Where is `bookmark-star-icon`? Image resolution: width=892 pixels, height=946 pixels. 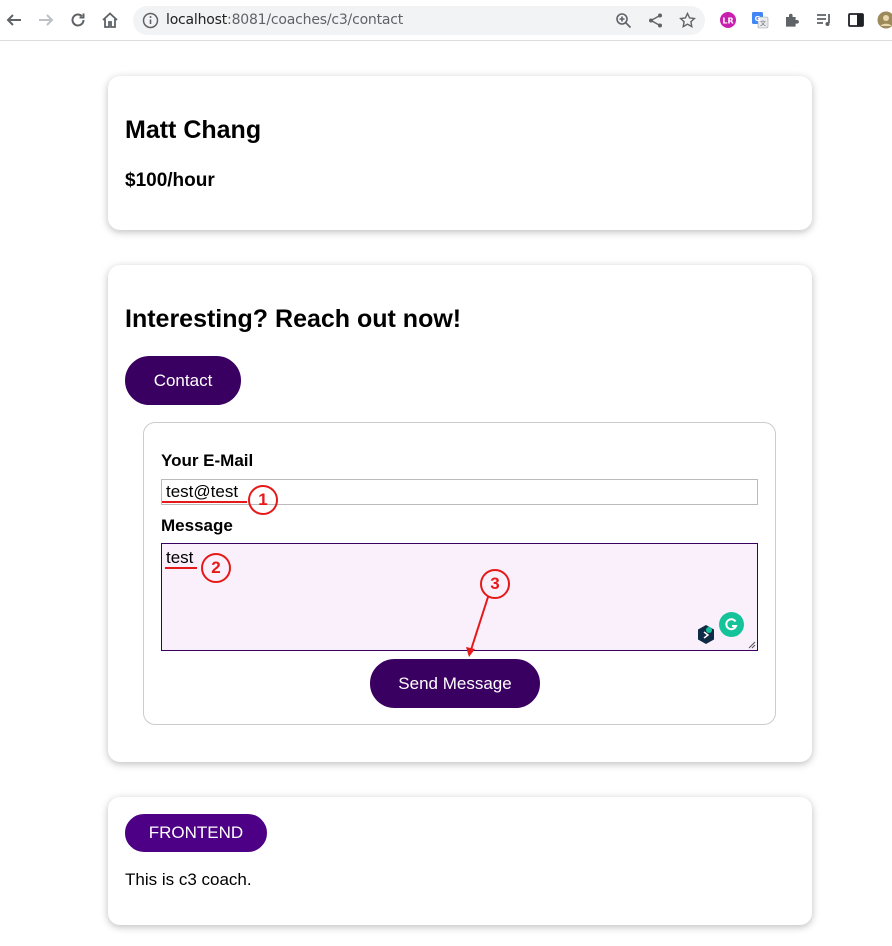
bookmark-star-icon is located at coordinates (687, 20).